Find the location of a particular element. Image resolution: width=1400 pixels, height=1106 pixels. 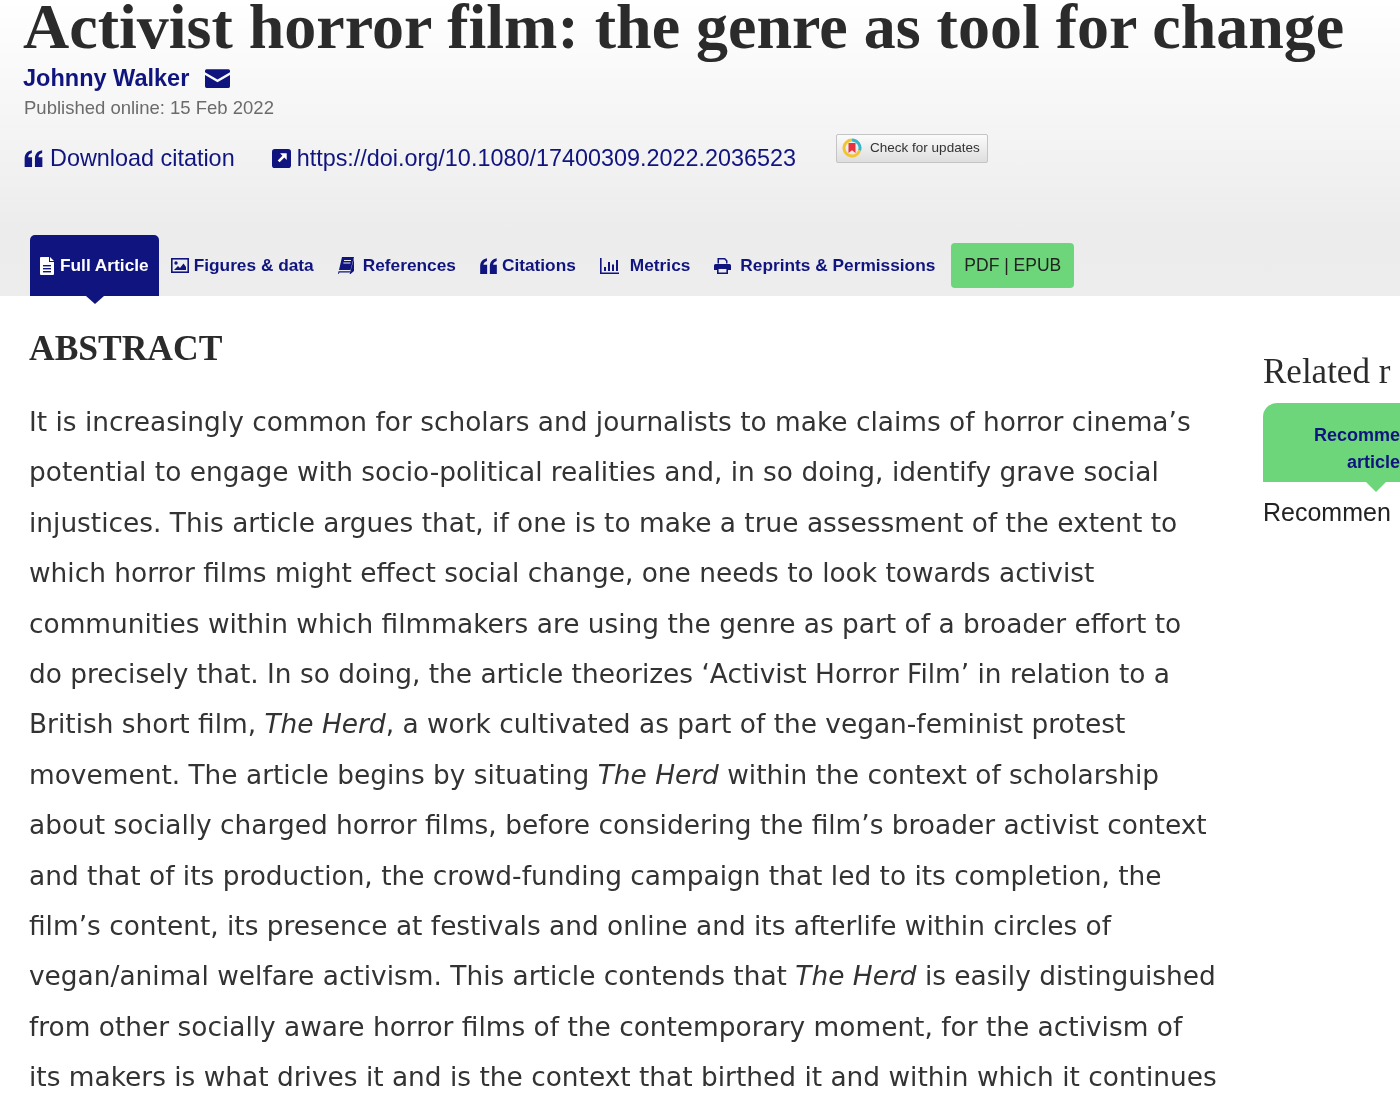

doi-link: https://doi.org/10.1080/17400309.2022.2036523 is located at coordinates (546, 158).